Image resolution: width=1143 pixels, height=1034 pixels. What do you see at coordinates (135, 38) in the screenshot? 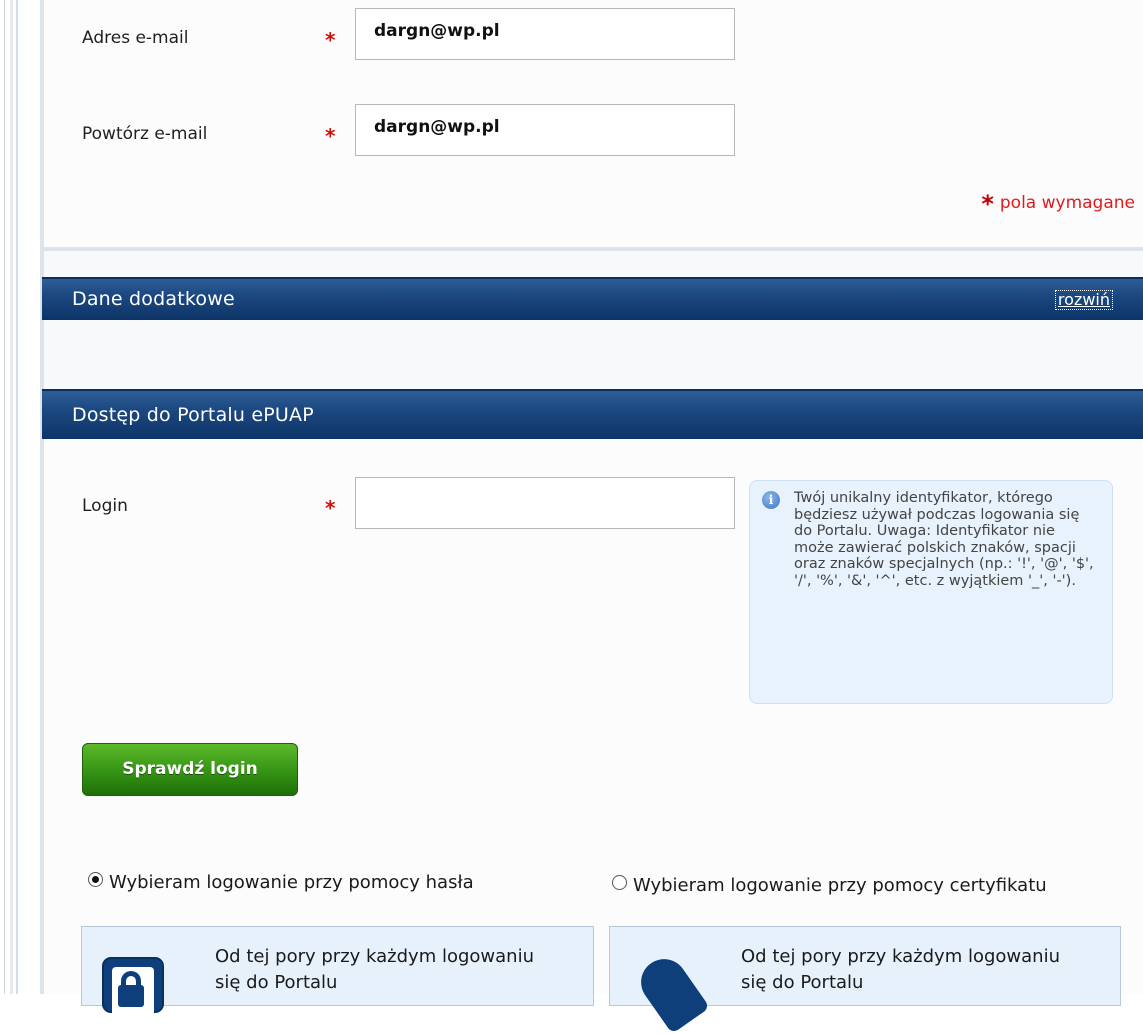
I see `email-label: Adres e-mail` at bounding box center [135, 38].